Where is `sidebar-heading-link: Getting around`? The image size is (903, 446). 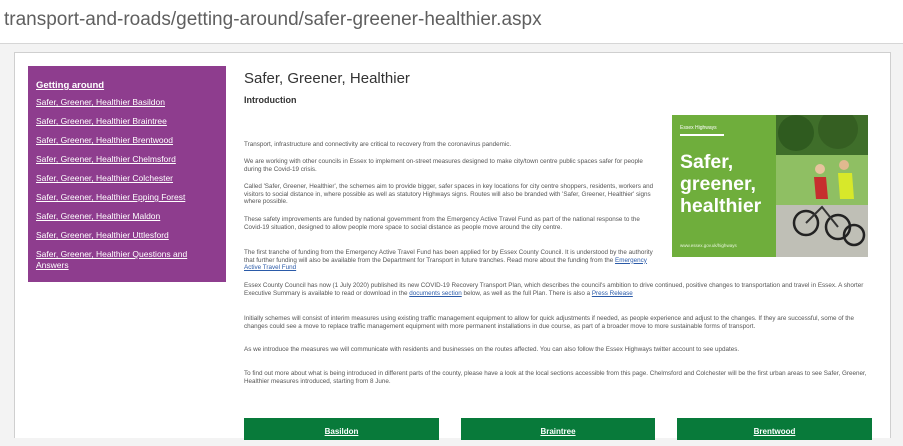
sidebar-heading-link: Getting around is located at coordinates (127, 85).